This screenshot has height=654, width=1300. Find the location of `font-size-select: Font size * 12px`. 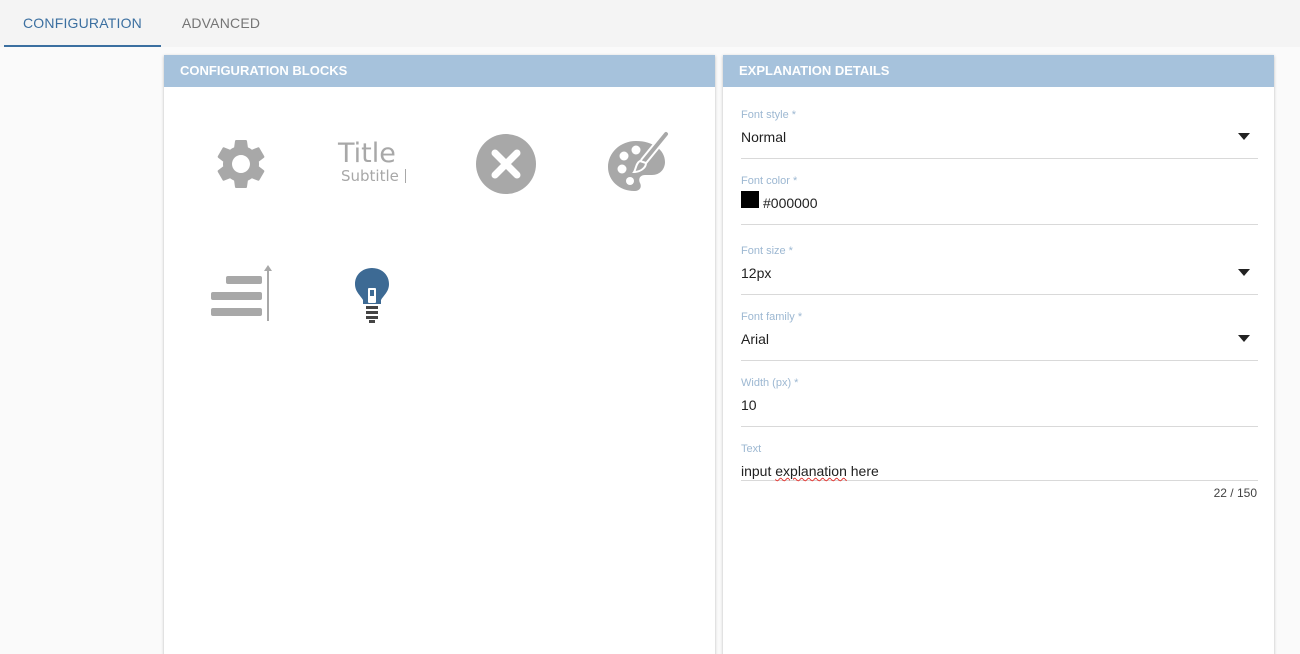

font-size-select: Font size * 12px is located at coordinates (999, 270).